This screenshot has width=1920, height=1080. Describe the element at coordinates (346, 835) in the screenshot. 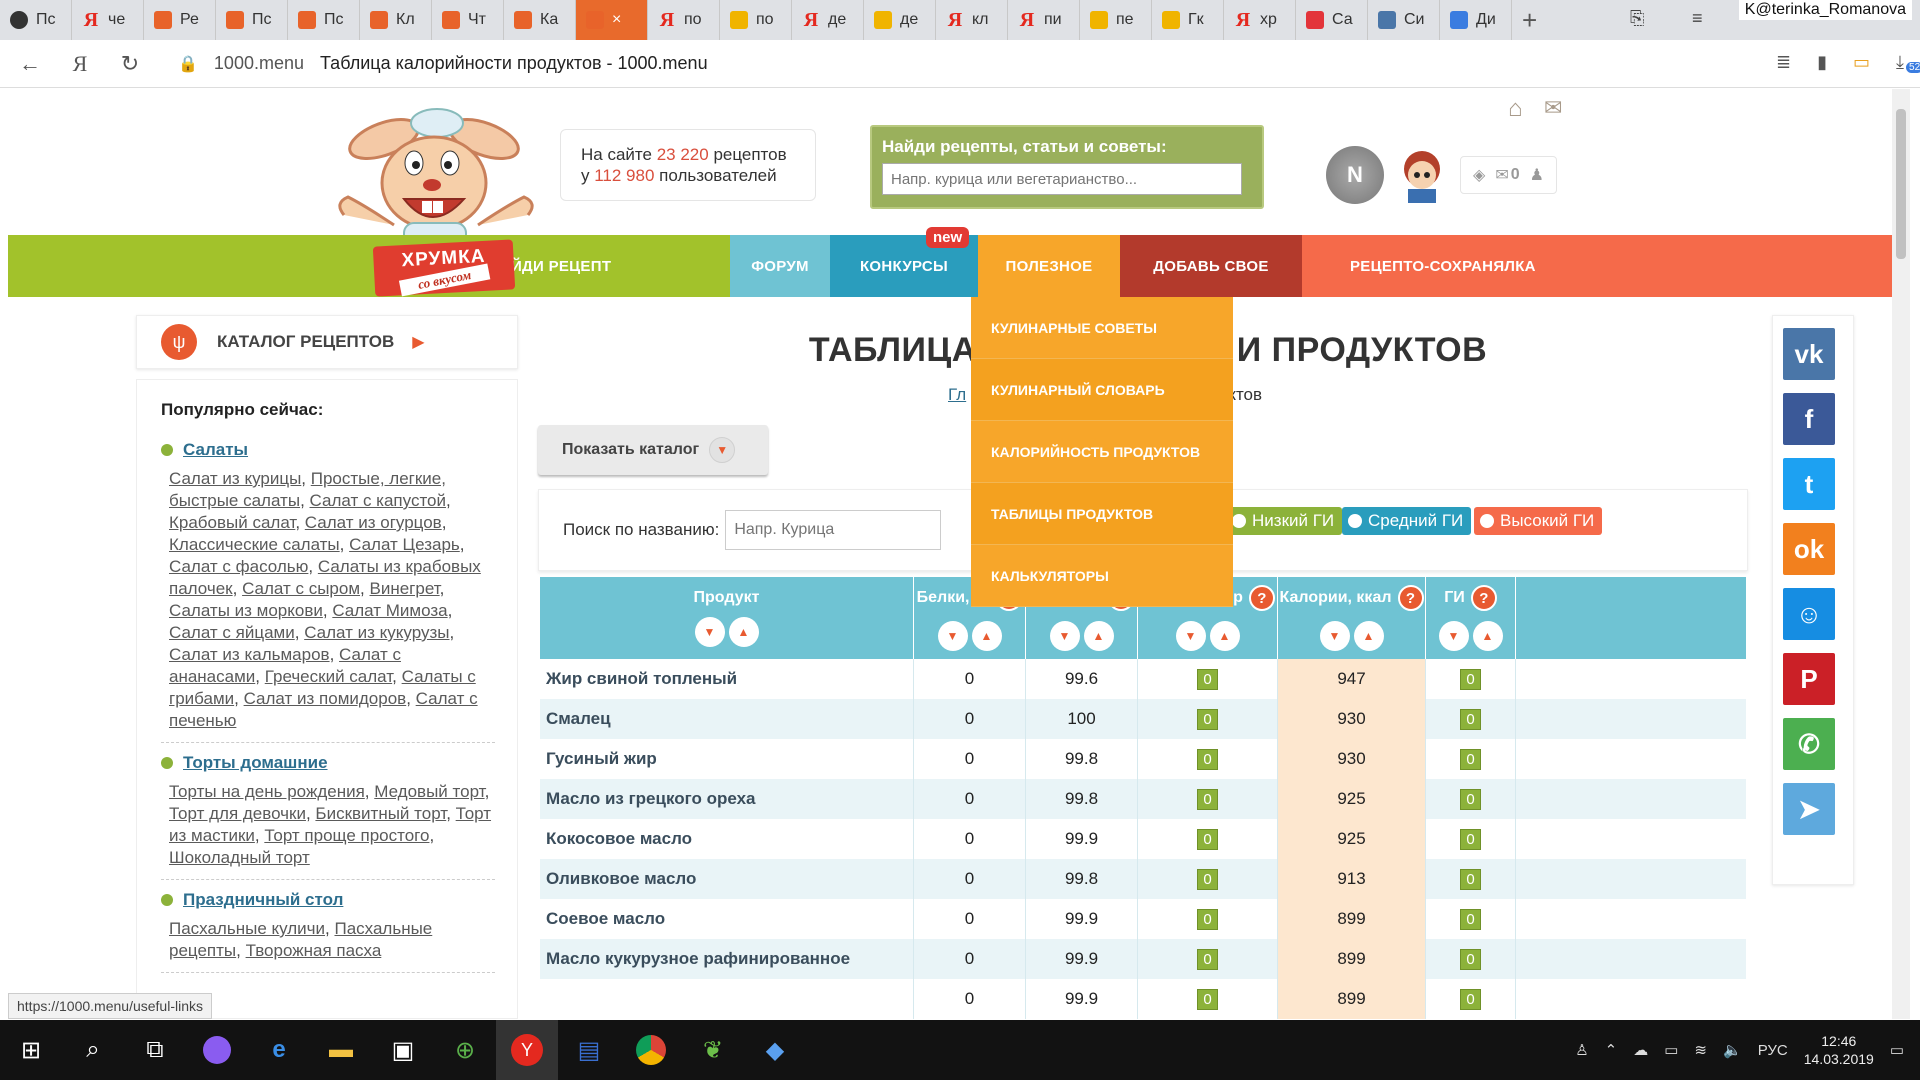

I see `popular-link: Торт проще простого` at that location.